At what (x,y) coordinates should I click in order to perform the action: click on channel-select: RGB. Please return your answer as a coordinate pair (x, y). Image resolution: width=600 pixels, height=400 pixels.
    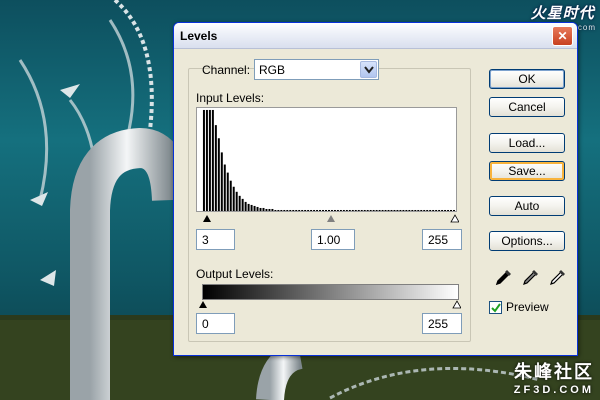
    Looking at the image, I should click on (316, 69).